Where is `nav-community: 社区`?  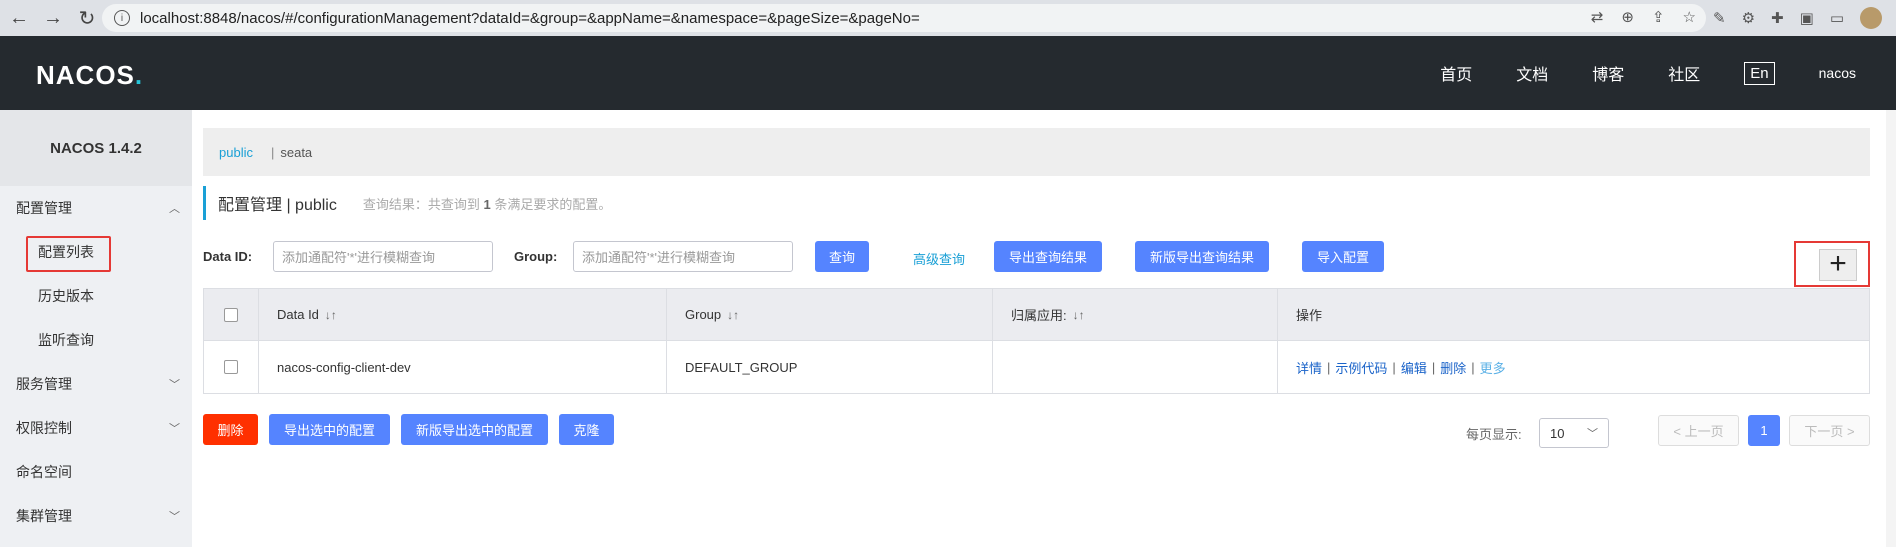
nav-community: 社区 is located at coordinates (1684, 73).